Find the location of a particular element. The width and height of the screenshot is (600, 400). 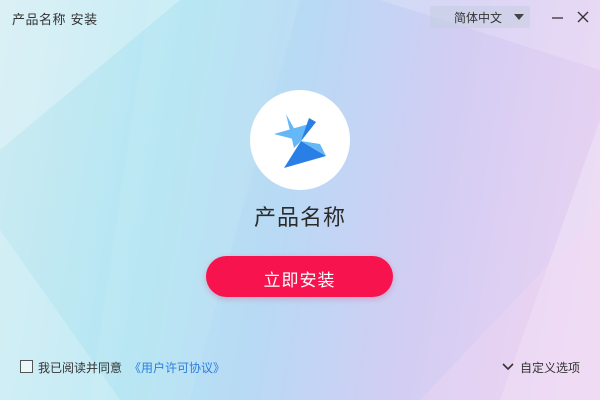

language-select-value: 简体中文 is located at coordinates (478, 18).